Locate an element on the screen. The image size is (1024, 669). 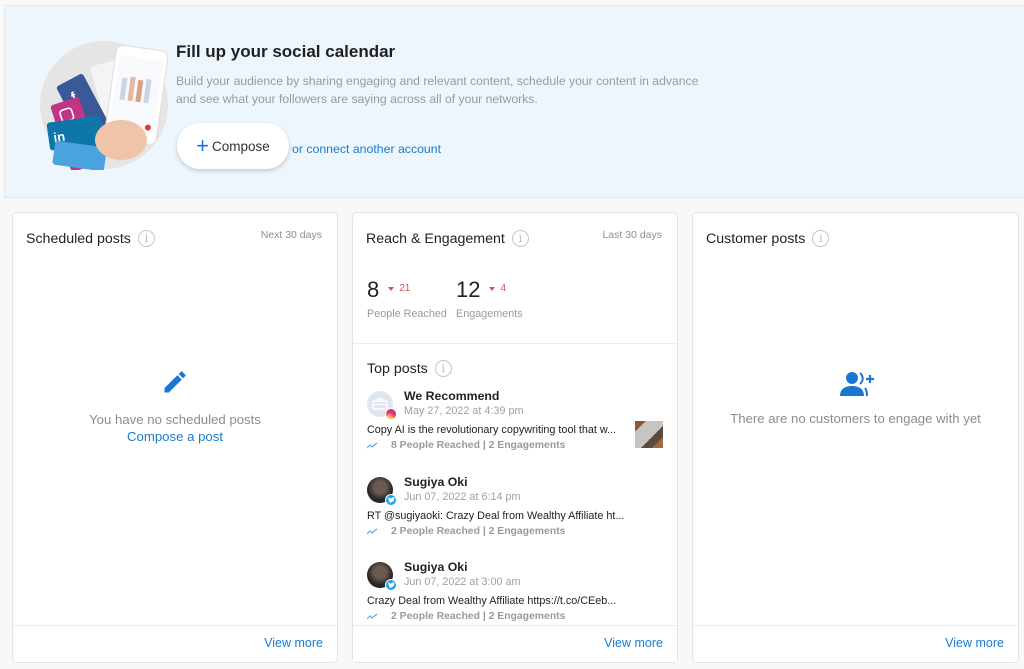
metric-label: Engagements is located at coordinates (489, 314).